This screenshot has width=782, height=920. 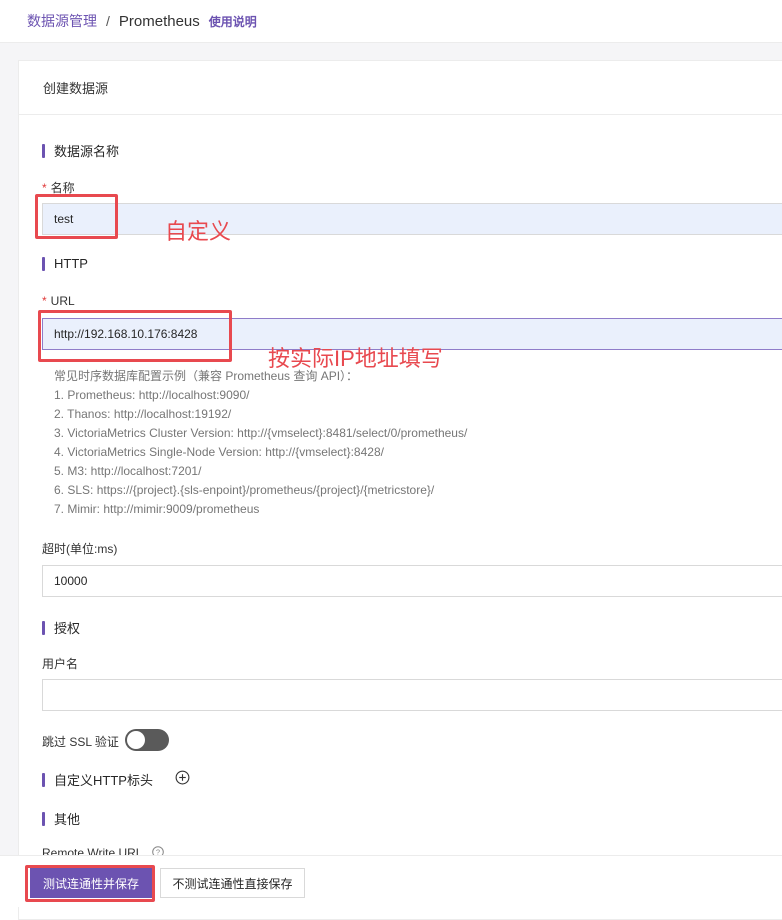 I want to click on username-input, so click(x=412, y=695).